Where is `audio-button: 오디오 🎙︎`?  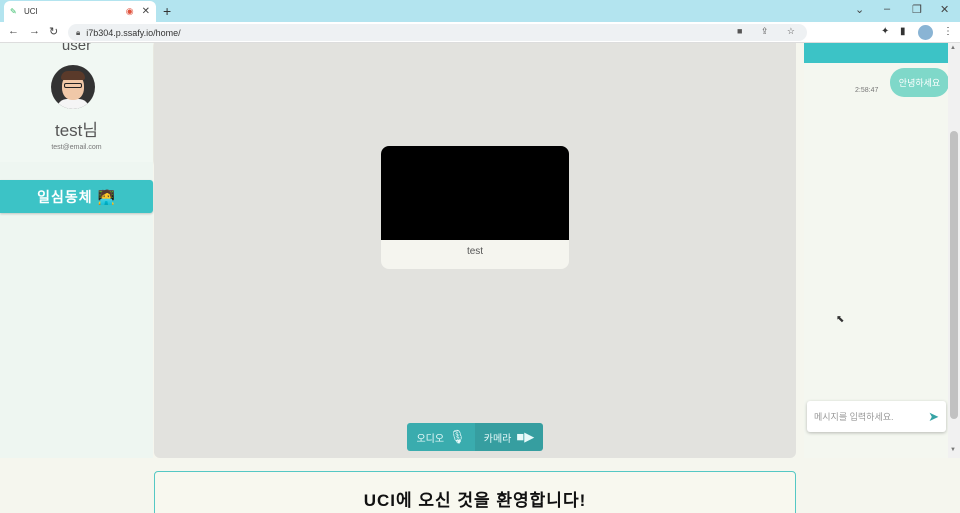
audio-button: 오디오 🎙︎ is located at coordinates (441, 437).